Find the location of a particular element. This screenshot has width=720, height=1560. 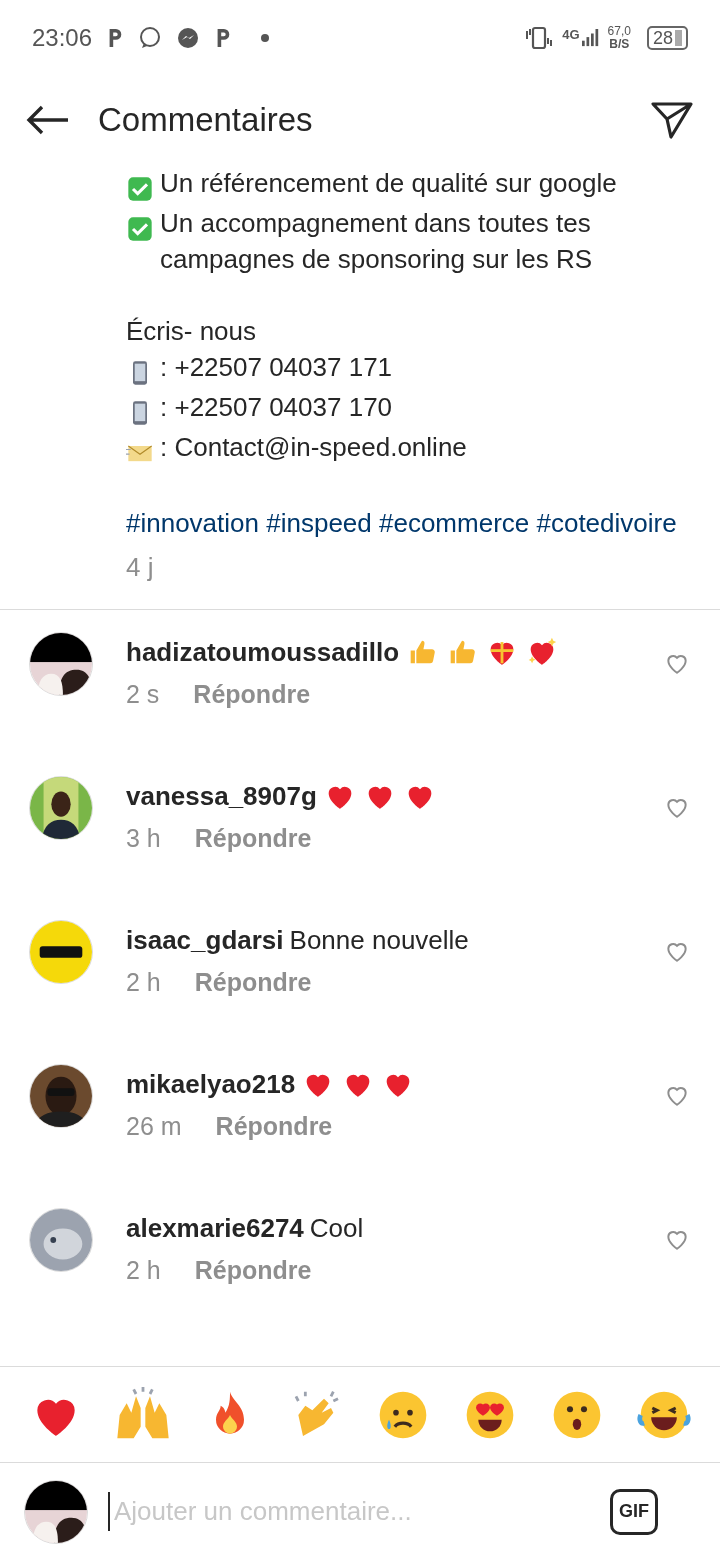

messenger-icon is located at coordinates (188, 37).